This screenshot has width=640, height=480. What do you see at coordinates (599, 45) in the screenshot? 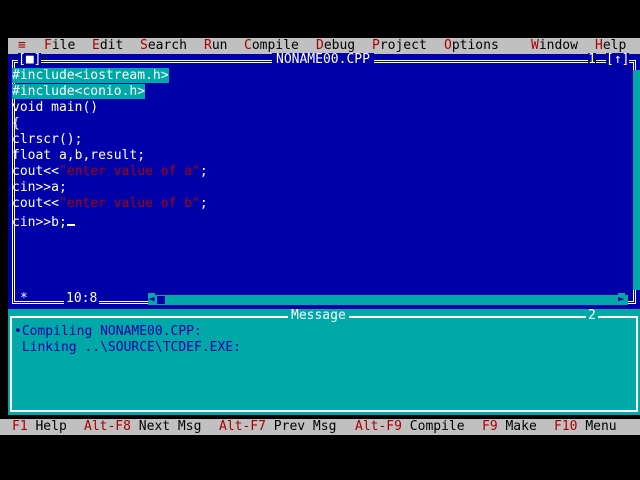
I see `menu-hotkey: H` at bounding box center [599, 45].